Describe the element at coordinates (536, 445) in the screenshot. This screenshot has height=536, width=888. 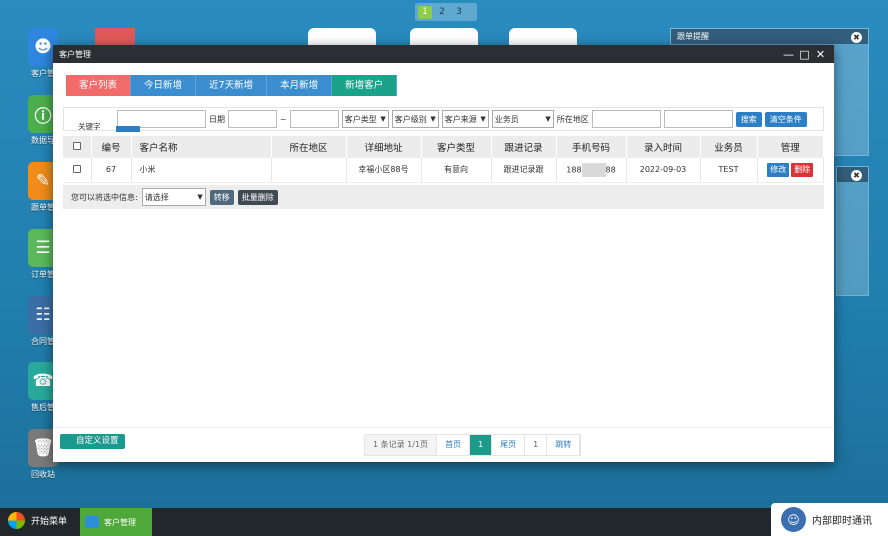
I see `pager-goto-input: 1` at that location.